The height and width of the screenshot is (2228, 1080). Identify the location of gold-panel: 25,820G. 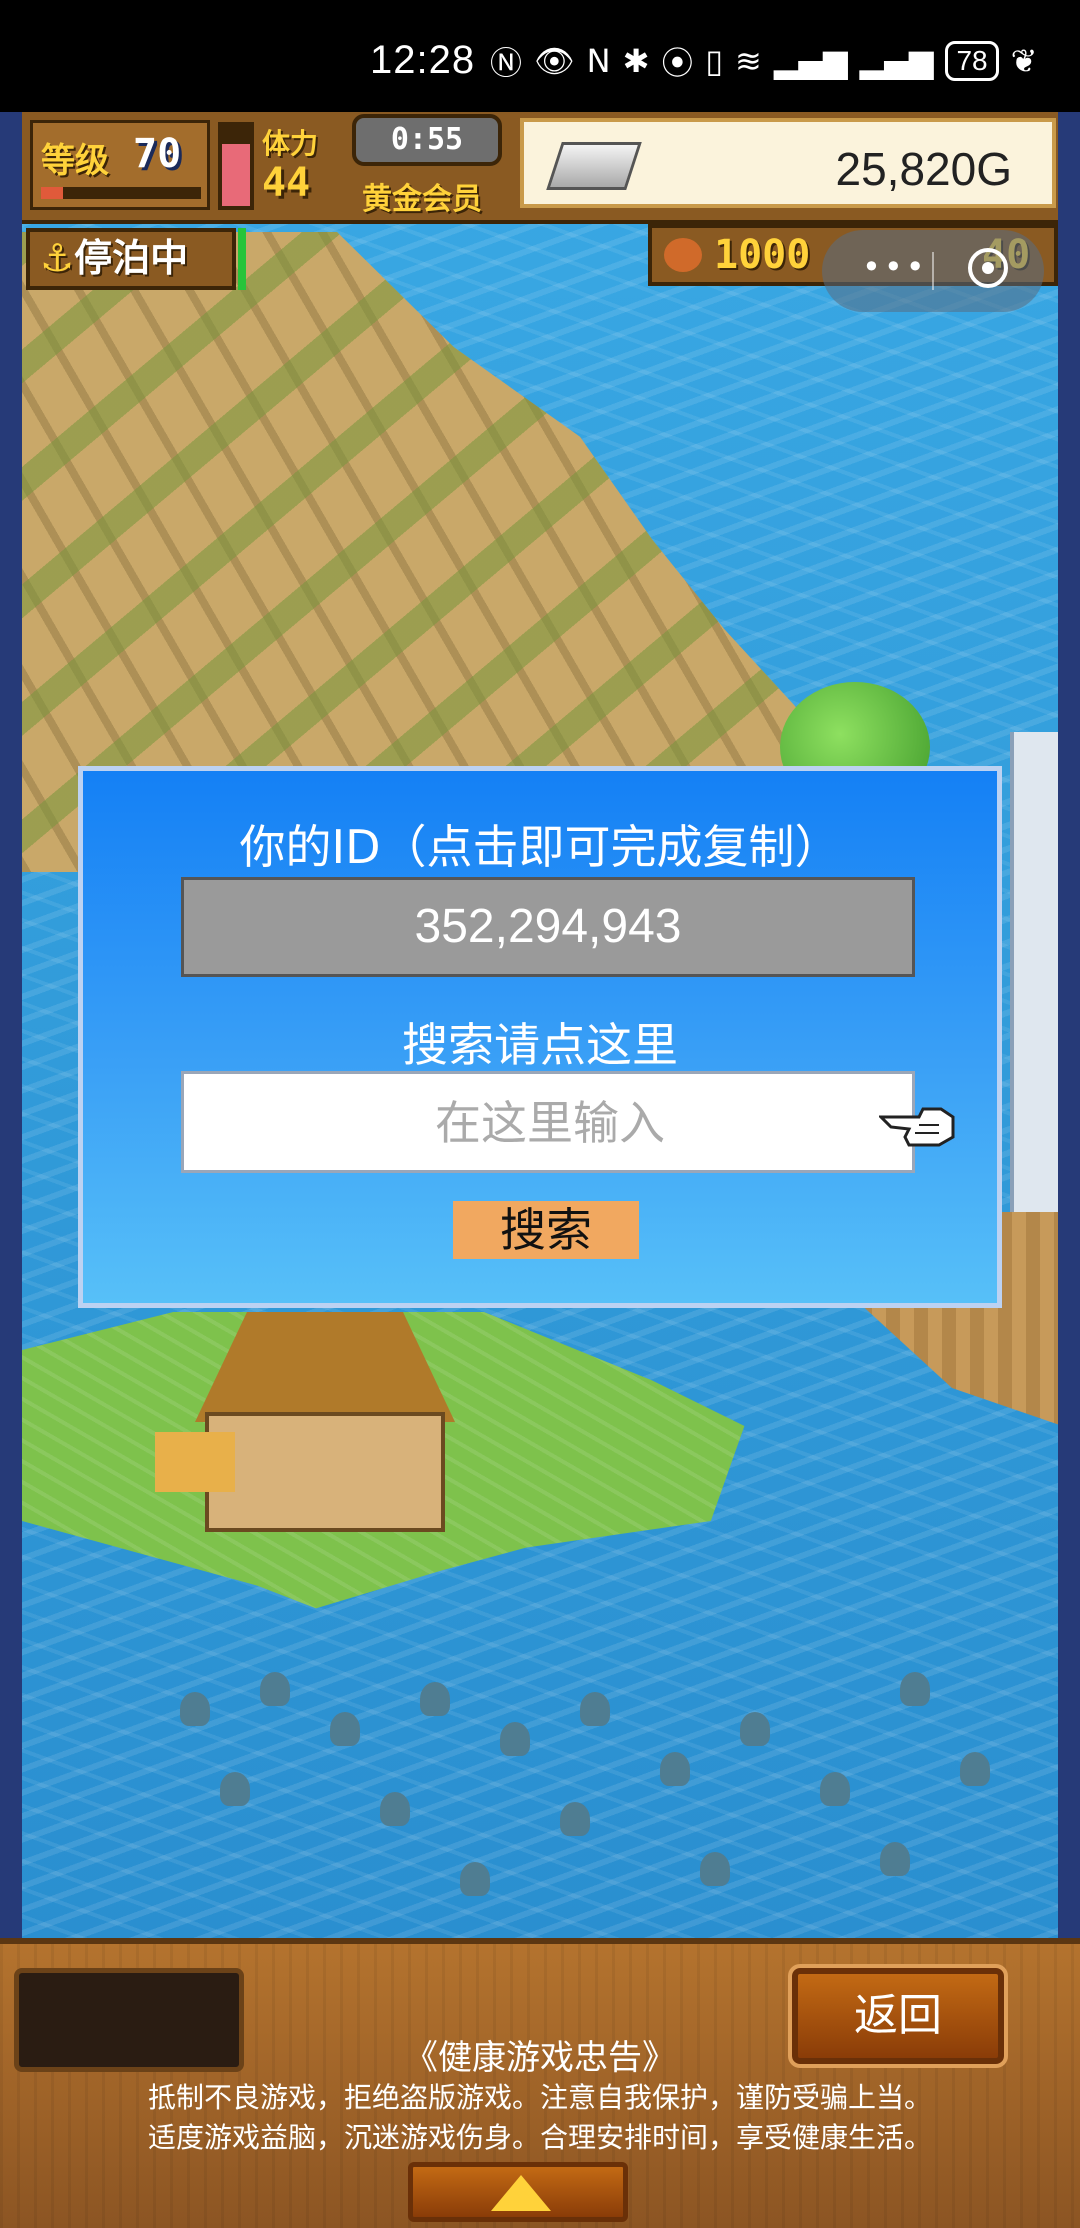
(788, 163).